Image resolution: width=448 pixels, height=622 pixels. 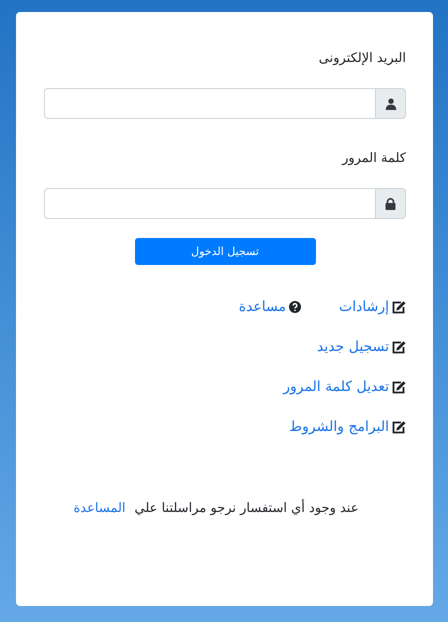 I want to click on lock-icon, so click(x=390, y=204).